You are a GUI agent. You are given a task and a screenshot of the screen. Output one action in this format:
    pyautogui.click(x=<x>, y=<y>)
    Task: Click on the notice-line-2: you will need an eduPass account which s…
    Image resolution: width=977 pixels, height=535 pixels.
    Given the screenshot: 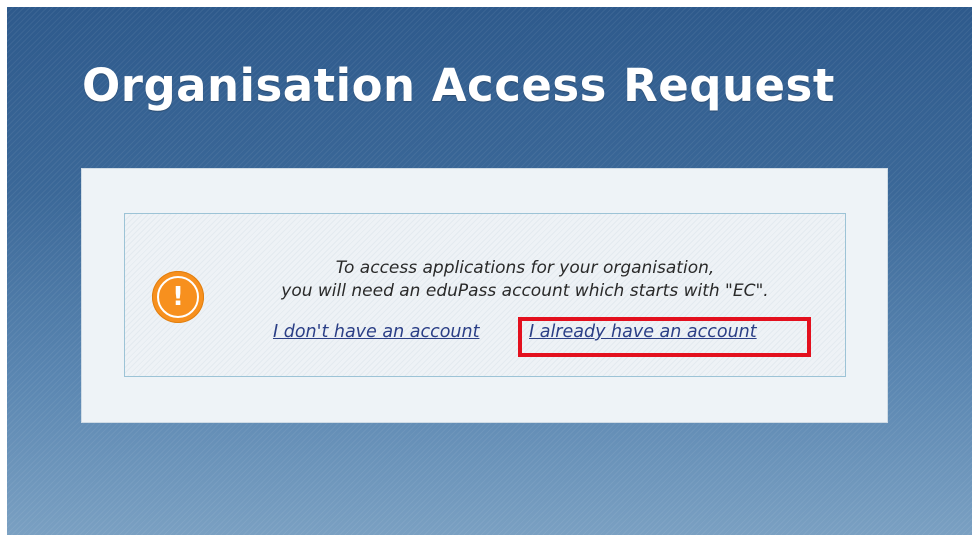 What is the action you would take?
    pyautogui.click(x=525, y=291)
    